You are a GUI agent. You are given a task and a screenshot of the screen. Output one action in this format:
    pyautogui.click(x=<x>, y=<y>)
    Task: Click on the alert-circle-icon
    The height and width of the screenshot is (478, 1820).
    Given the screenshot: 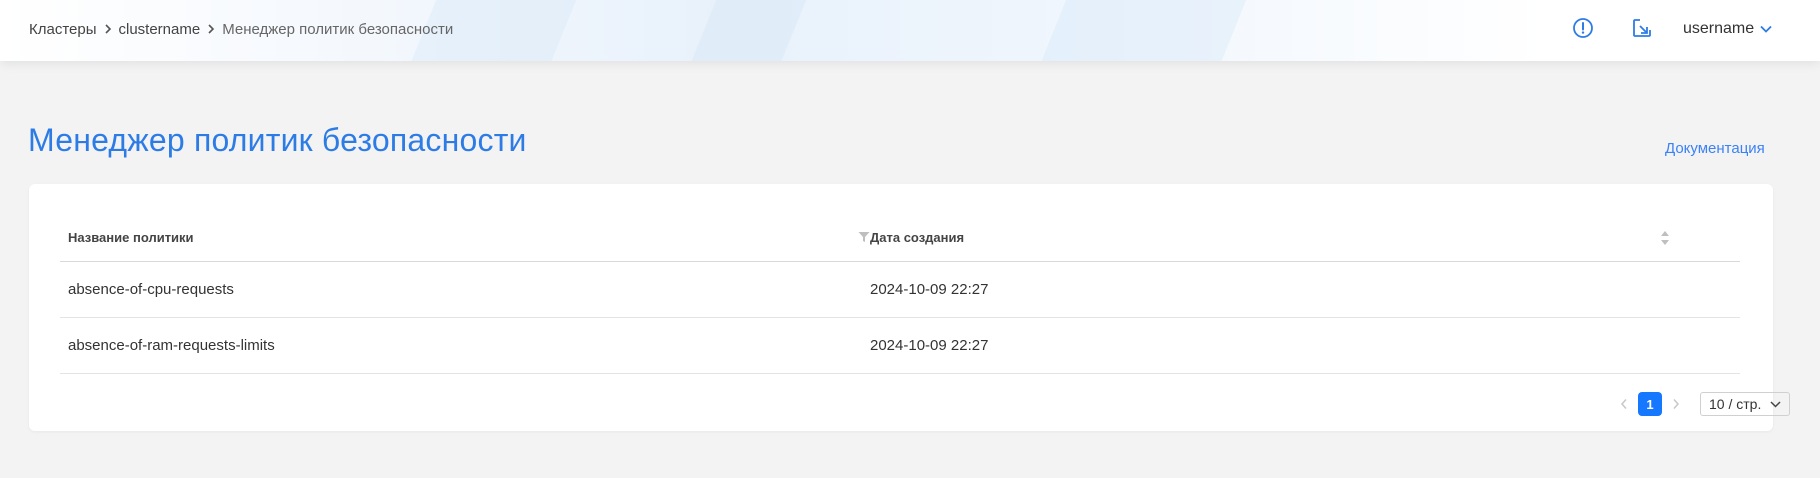 What is the action you would take?
    pyautogui.click(x=1583, y=28)
    